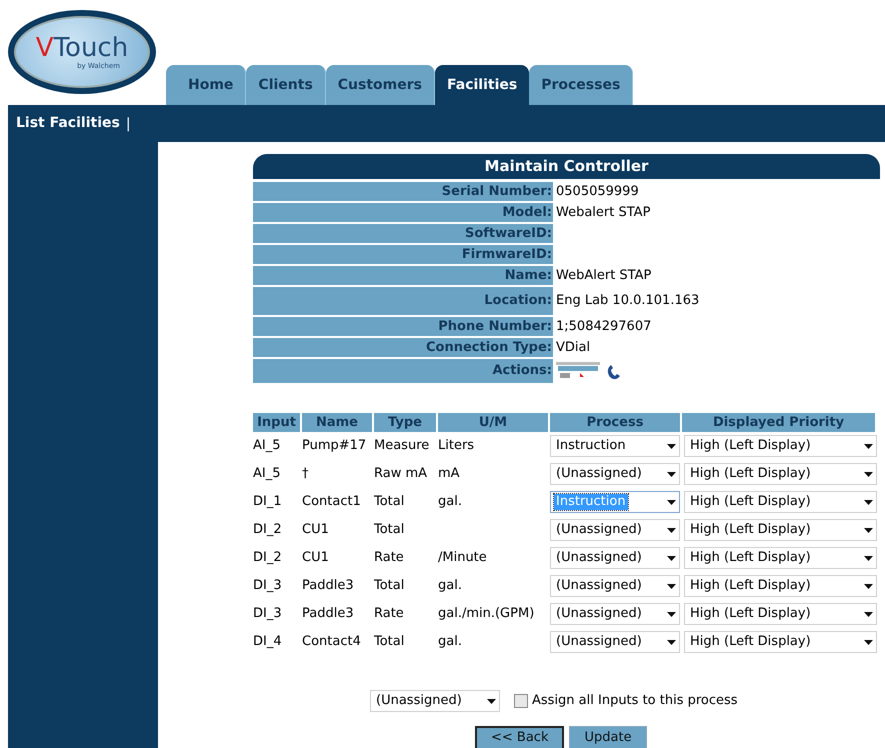 This screenshot has width=885, height=748. What do you see at coordinates (335, 446) in the screenshot?
I see `table-cell-text: Pump#17` at bounding box center [335, 446].